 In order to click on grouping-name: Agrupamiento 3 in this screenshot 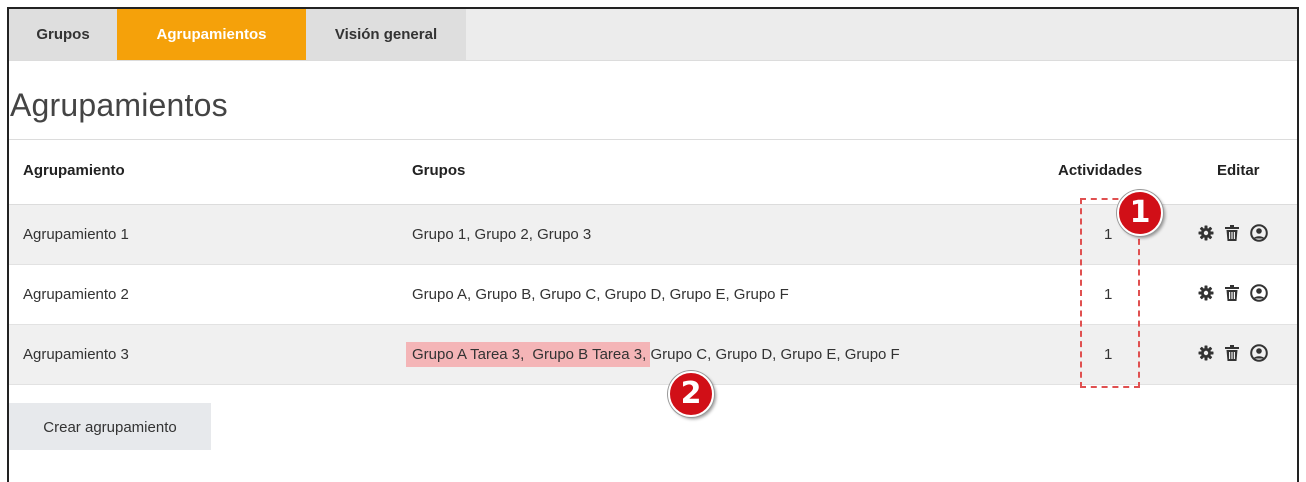, I will do `click(76, 354)`.